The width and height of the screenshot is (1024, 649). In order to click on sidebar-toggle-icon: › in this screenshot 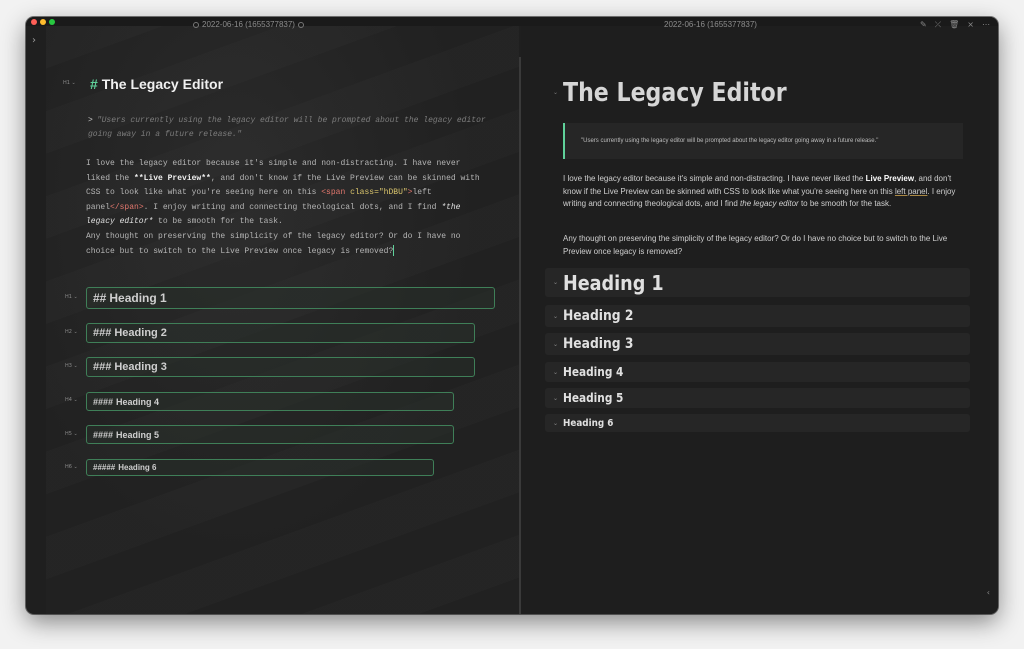, I will do `click(34, 40)`.